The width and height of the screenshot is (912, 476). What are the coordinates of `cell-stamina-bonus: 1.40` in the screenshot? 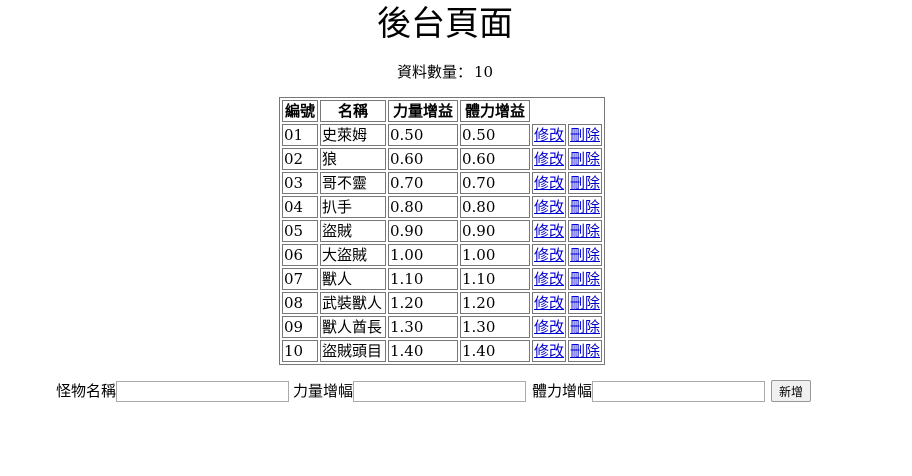 It's located at (495, 351).